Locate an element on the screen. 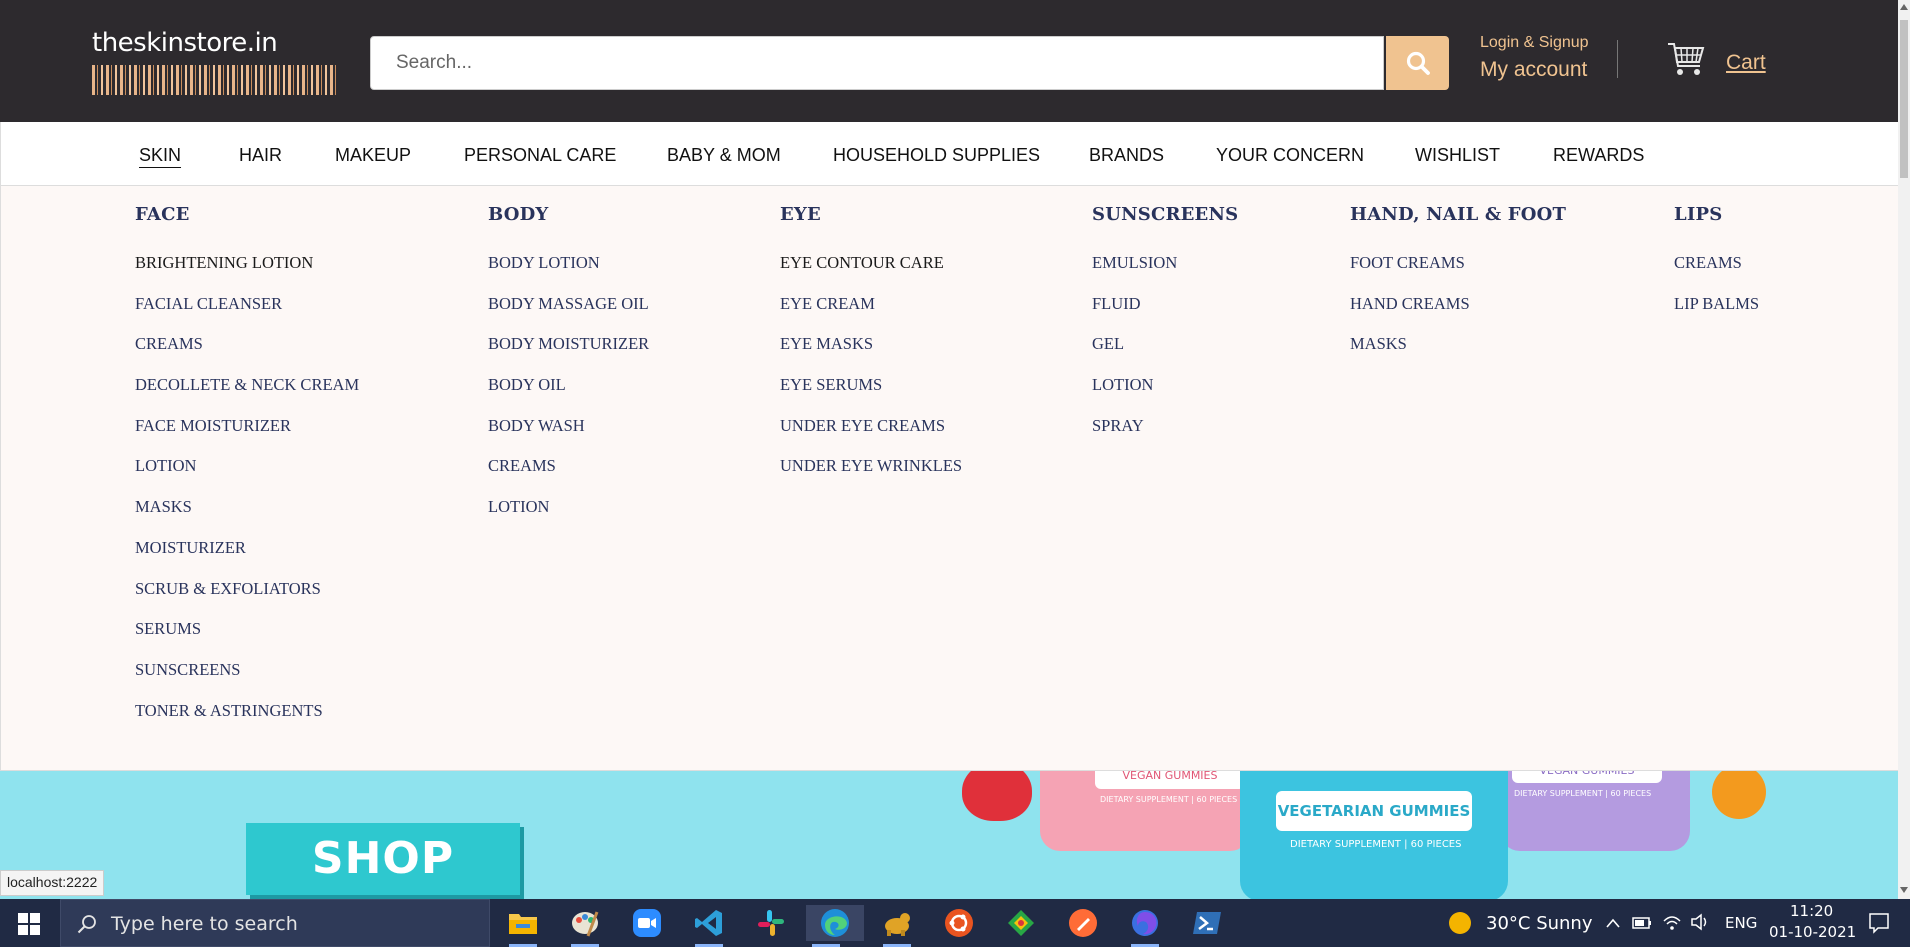 This screenshot has width=1910, height=947. weather-text: 30°C Sunny is located at coordinates (1539, 923).